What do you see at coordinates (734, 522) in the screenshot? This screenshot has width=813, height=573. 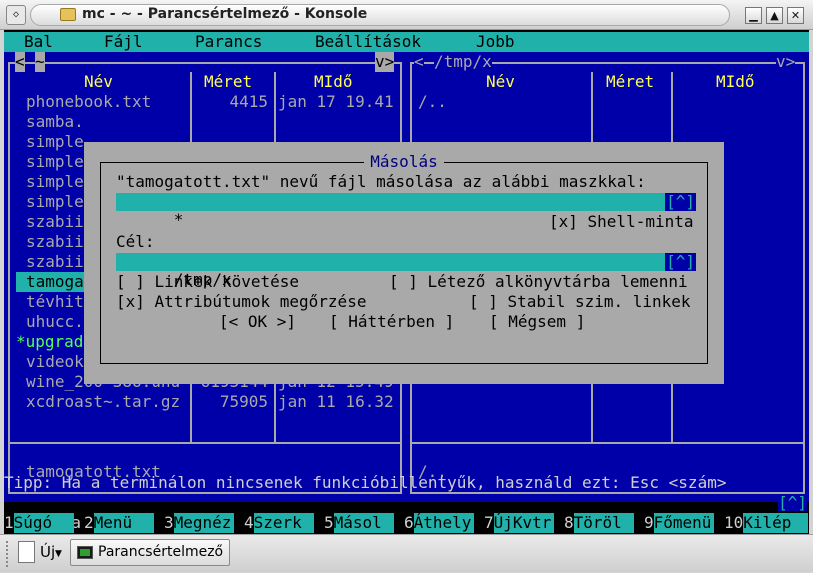 I see `fkey-number: 10` at bounding box center [734, 522].